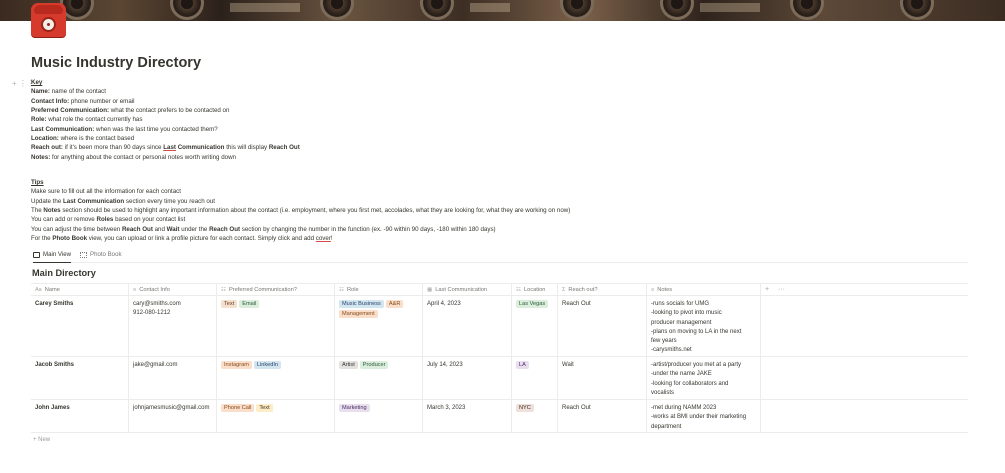 The image size is (1005, 473). I want to click on cell-role: Artist Producer, so click(379, 378).